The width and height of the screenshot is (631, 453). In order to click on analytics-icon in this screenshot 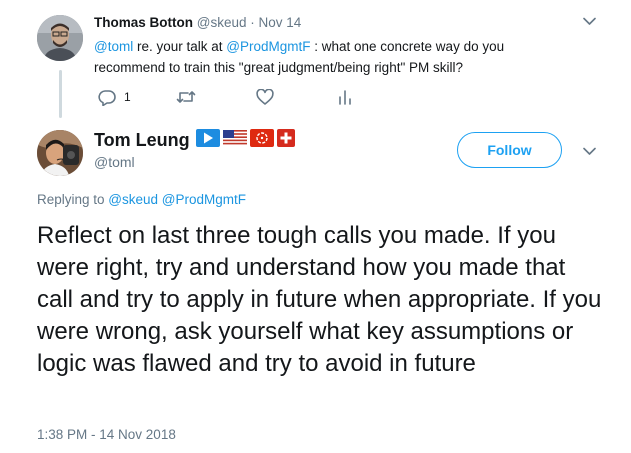, I will do `click(345, 97)`.